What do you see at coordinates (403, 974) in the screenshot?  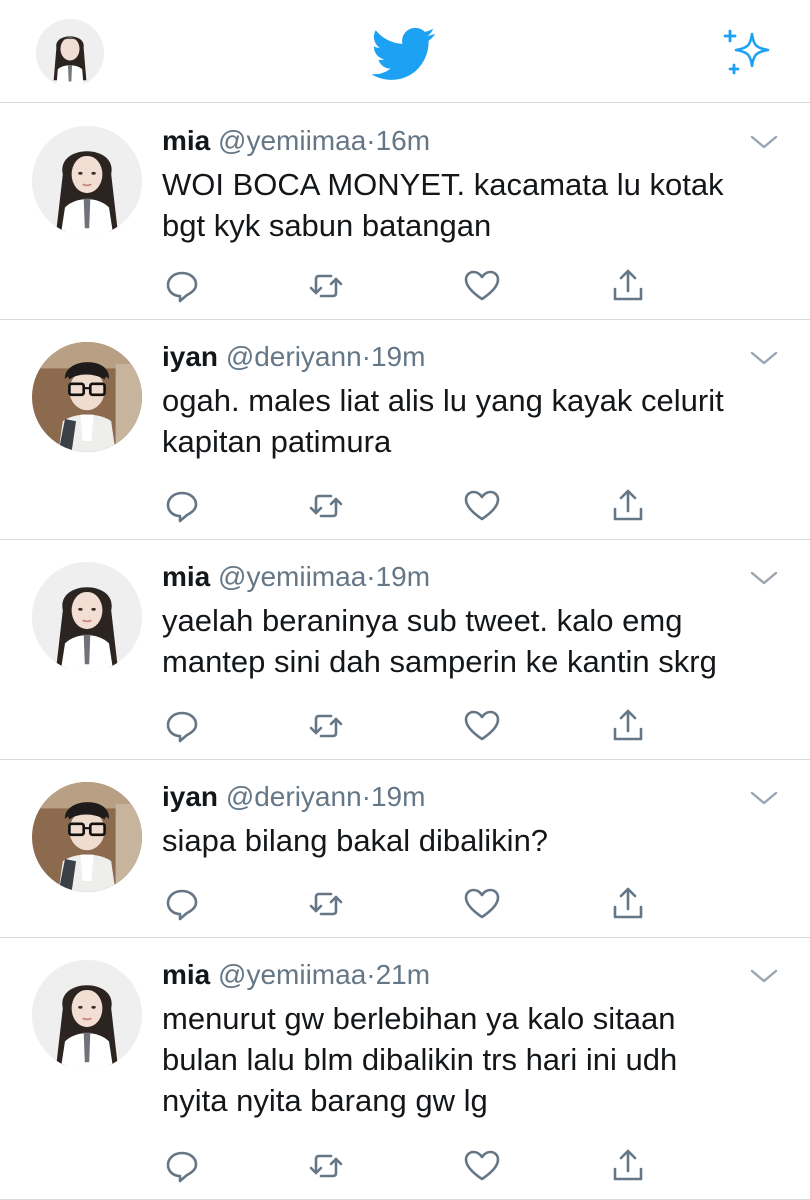 I see `timestamp: 21m` at bounding box center [403, 974].